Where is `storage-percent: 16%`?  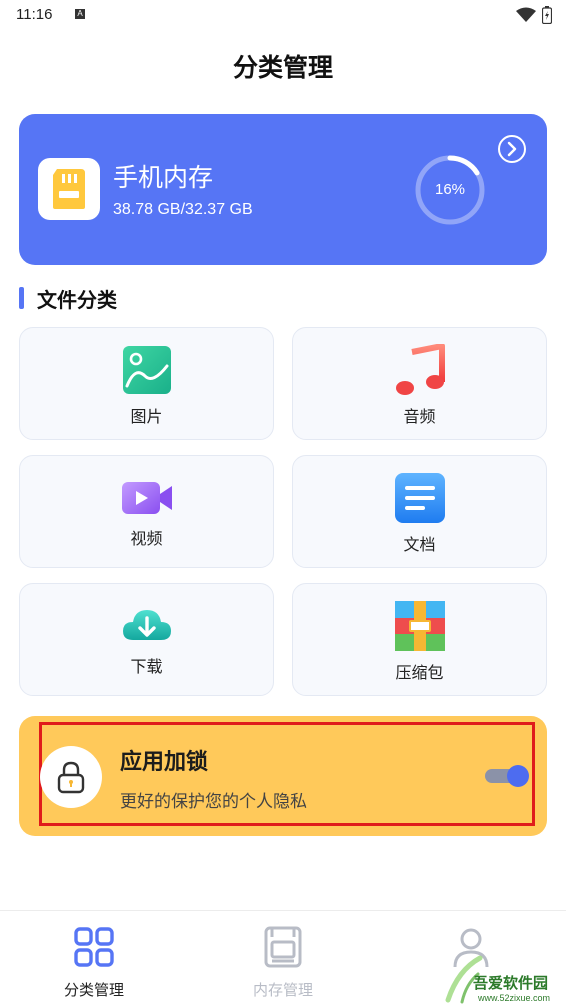
storage-percent: 16% is located at coordinates (450, 189).